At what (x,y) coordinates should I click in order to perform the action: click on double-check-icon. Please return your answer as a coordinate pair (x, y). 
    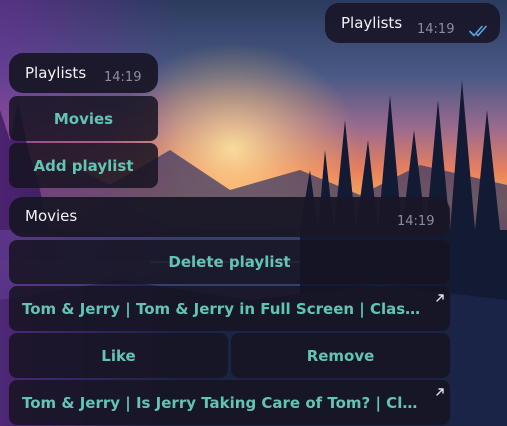
    Looking at the image, I should click on (480, 32).